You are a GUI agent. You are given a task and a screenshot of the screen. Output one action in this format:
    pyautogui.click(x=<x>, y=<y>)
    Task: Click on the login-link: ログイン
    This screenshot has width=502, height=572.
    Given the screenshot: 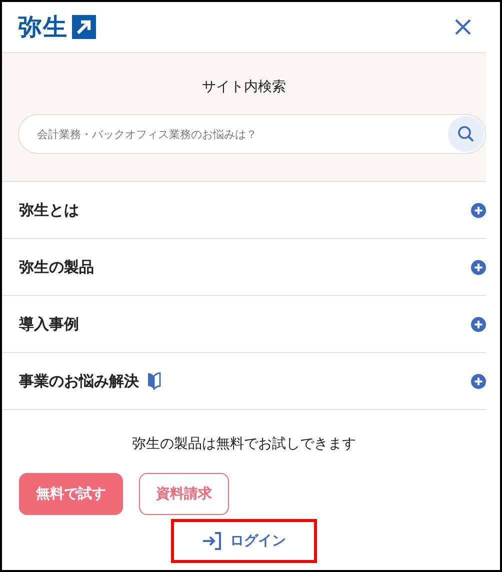 What is the action you would take?
    pyautogui.click(x=244, y=541)
    